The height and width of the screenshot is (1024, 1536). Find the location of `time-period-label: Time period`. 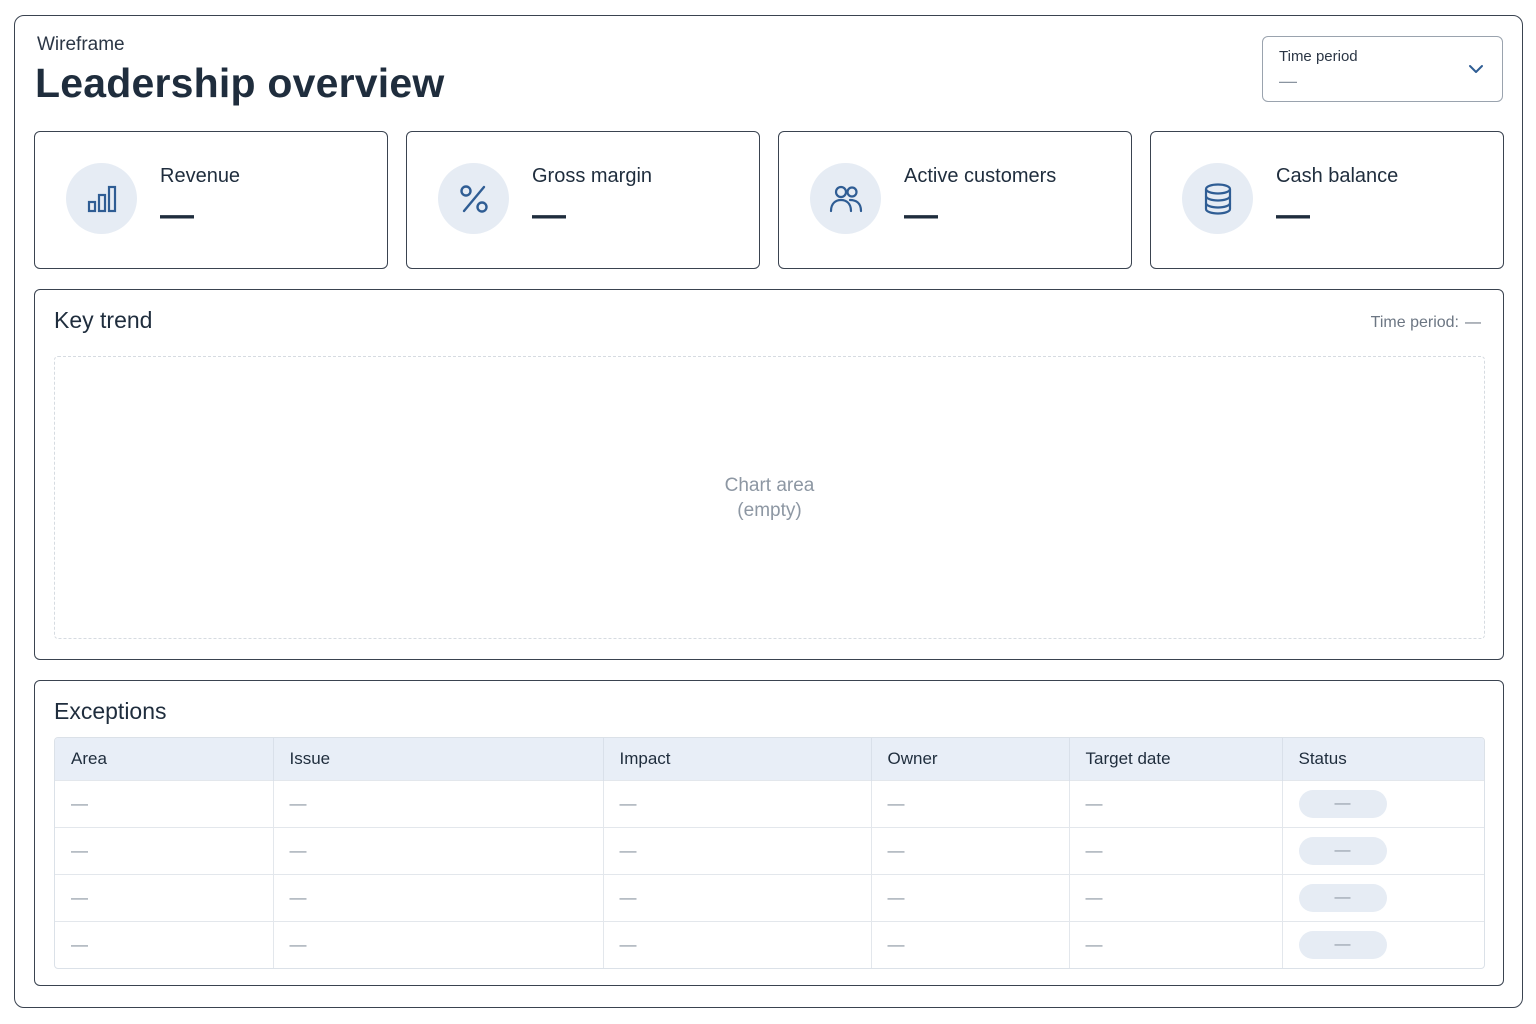

time-period-label: Time period is located at coordinates (1318, 56).